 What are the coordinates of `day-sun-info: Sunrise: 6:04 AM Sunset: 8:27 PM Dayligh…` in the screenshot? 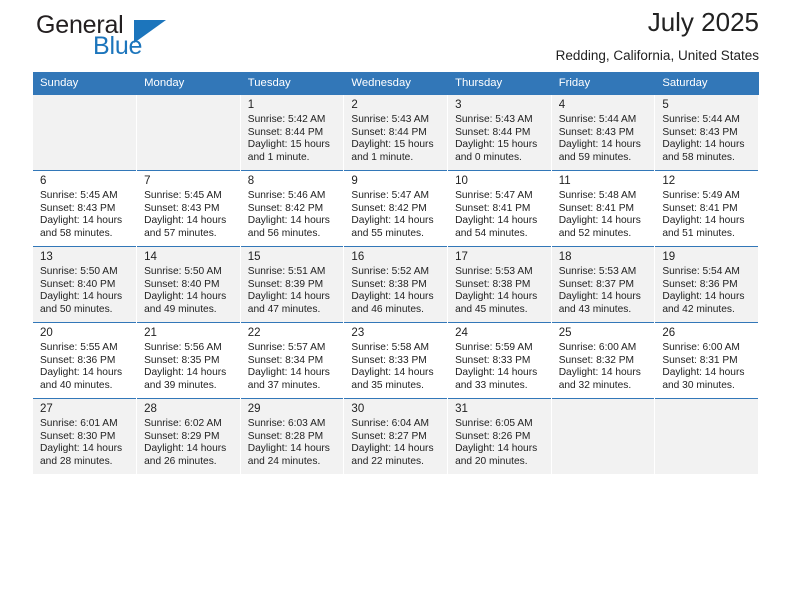 It's located at (392, 442).